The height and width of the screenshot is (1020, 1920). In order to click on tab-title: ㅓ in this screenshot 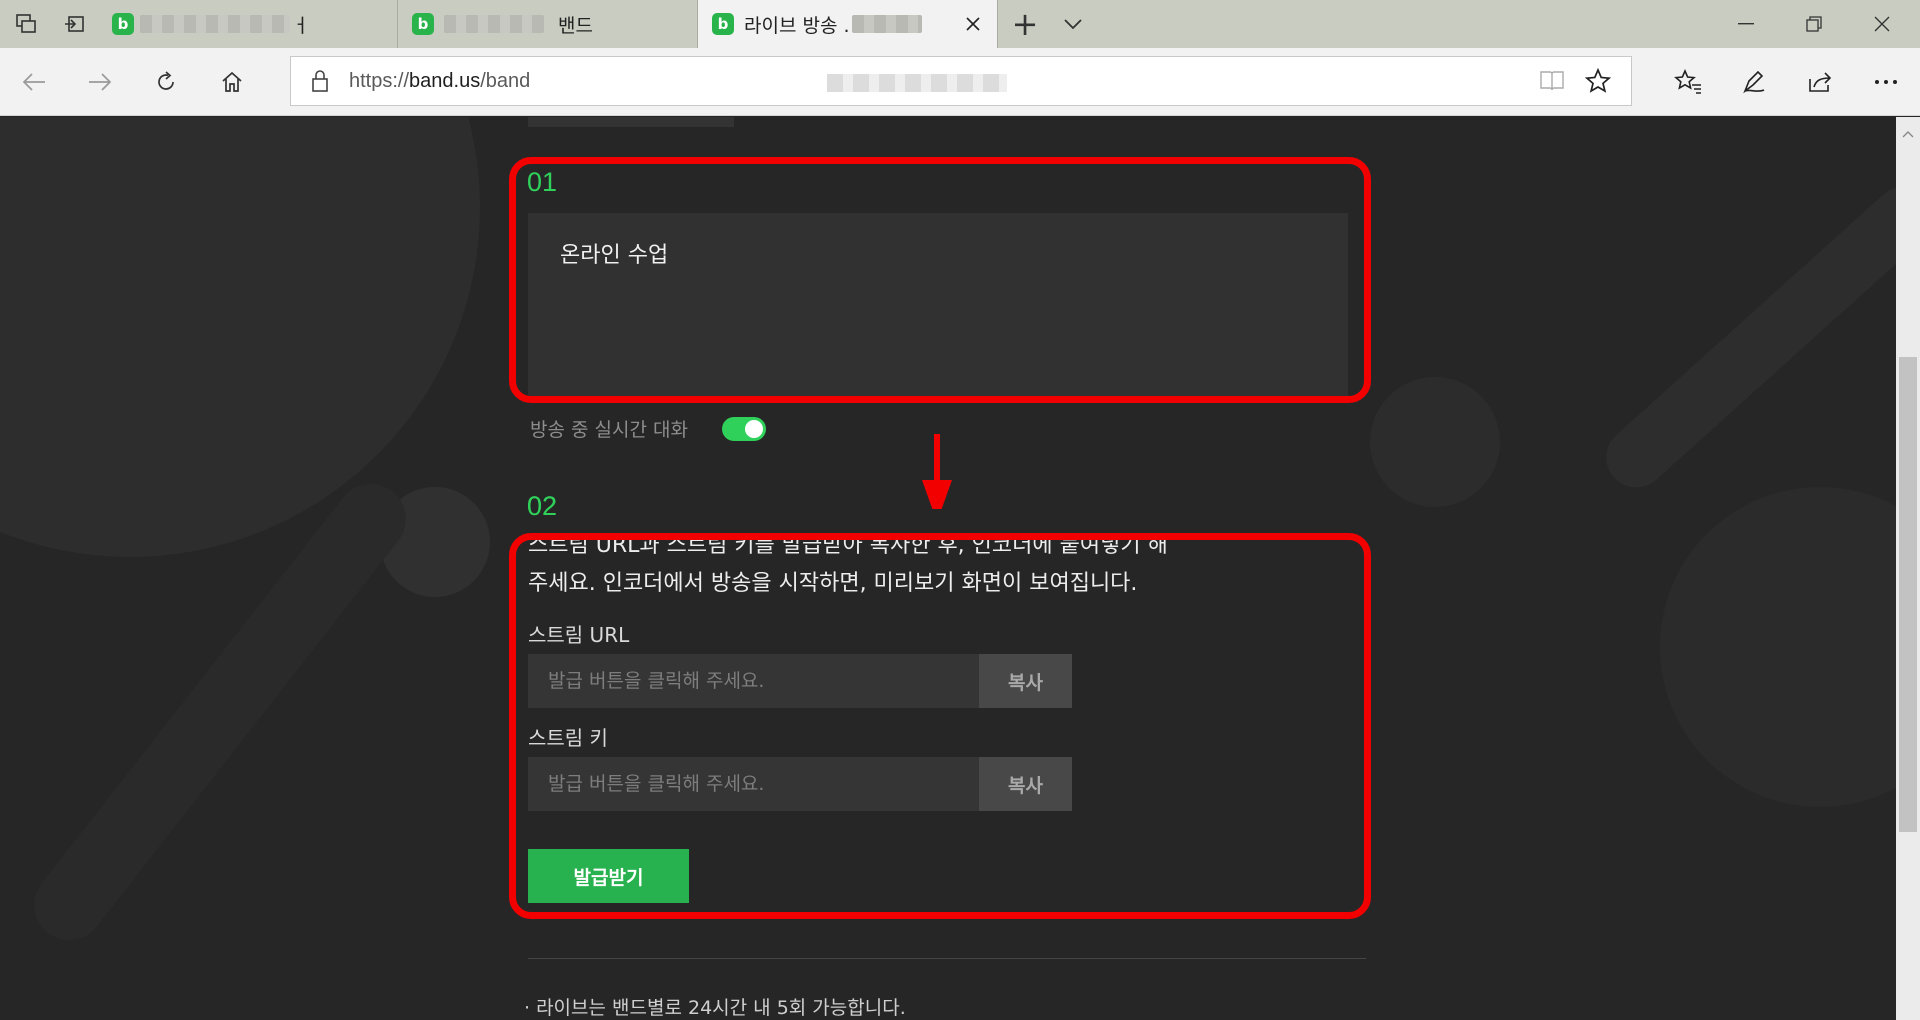, I will do `click(301, 25)`.